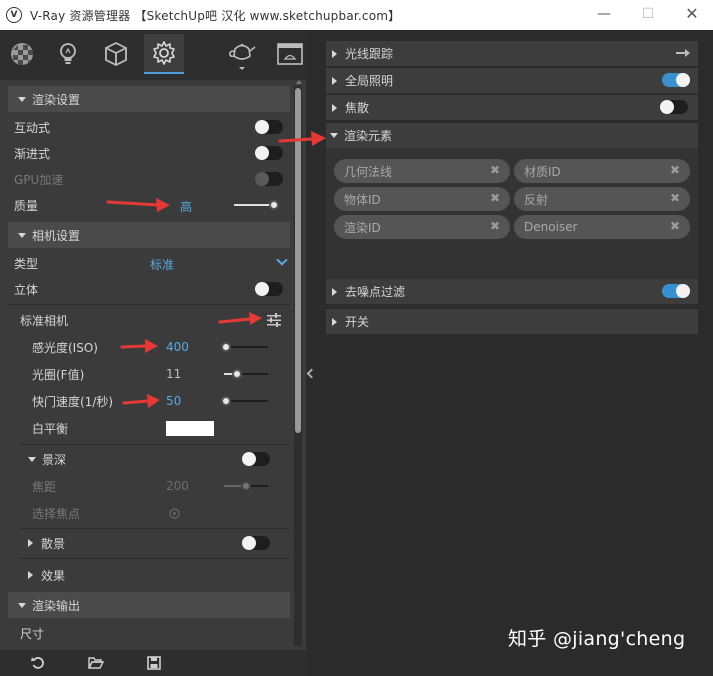 This screenshot has width=713, height=676. I want to click on size-row: 尺寸, so click(149, 633).